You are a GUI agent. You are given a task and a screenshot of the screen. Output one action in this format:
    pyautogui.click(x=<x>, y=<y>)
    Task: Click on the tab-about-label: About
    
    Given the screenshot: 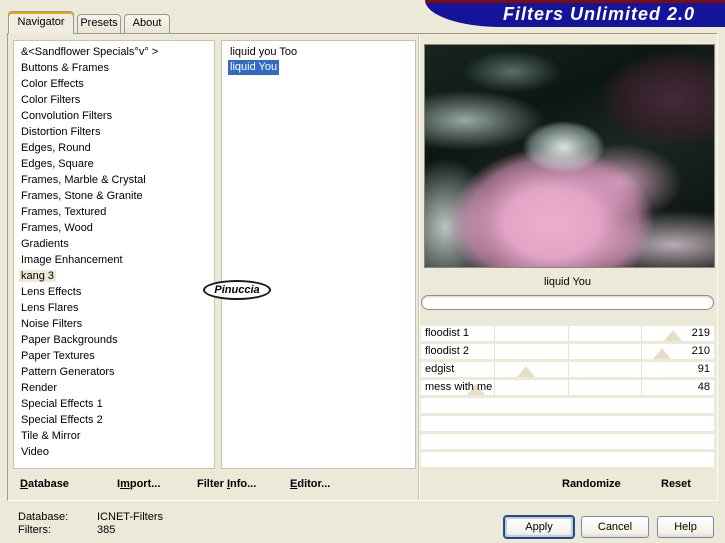 What is the action you would take?
    pyautogui.click(x=147, y=23)
    